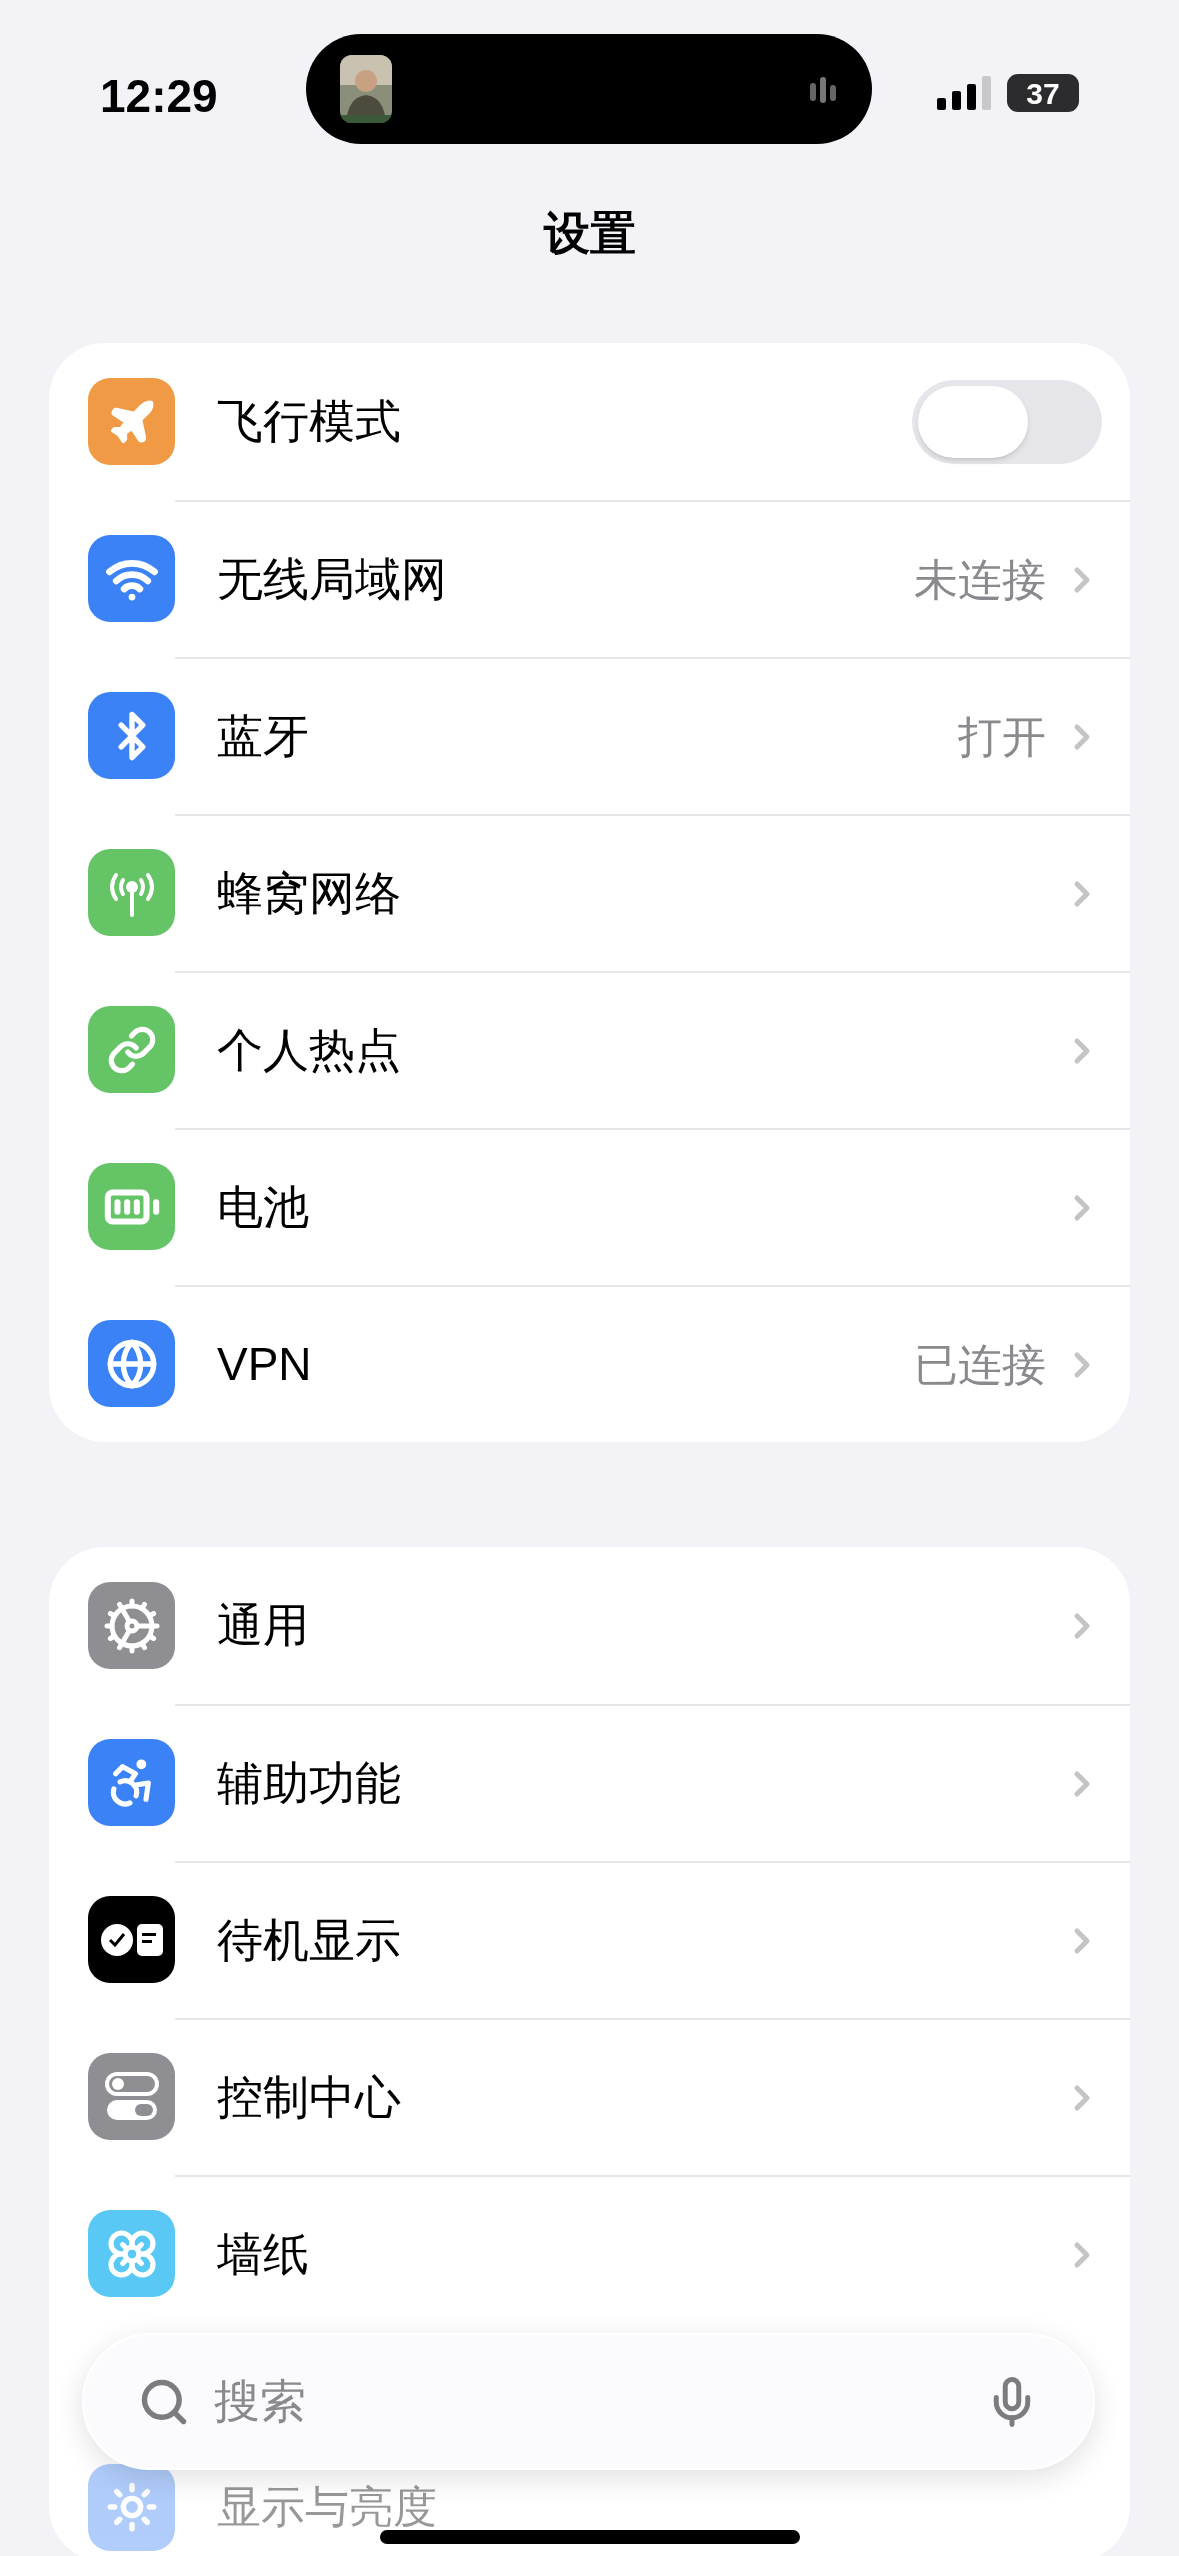 The width and height of the screenshot is (1179, 2556). I want to click on row-value: 已连接, so click(980, 1364).